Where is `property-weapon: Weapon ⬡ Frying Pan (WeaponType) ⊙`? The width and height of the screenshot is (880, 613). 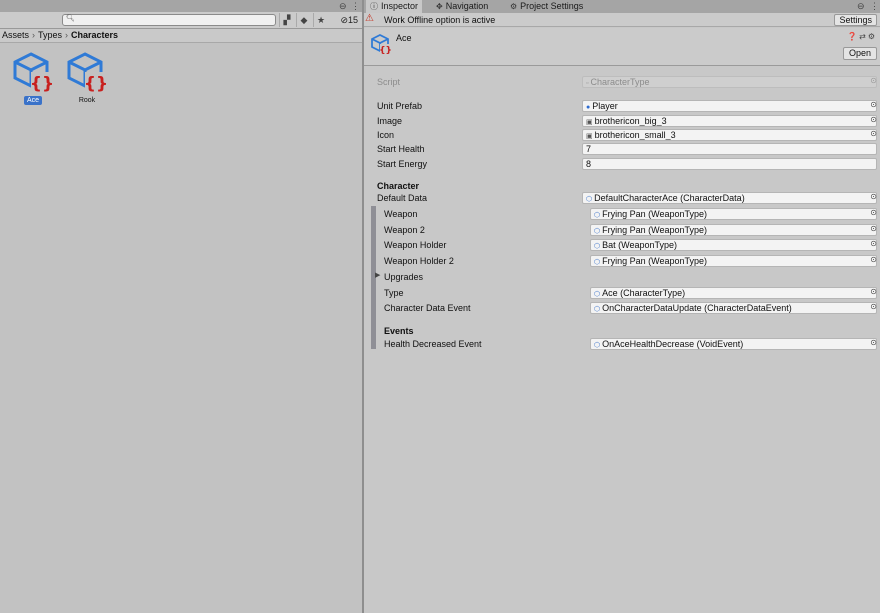
property-weapon: Weapon ⬡ Frying Pan (WeaponType) ⊙ is located at coordinates (622, 214).